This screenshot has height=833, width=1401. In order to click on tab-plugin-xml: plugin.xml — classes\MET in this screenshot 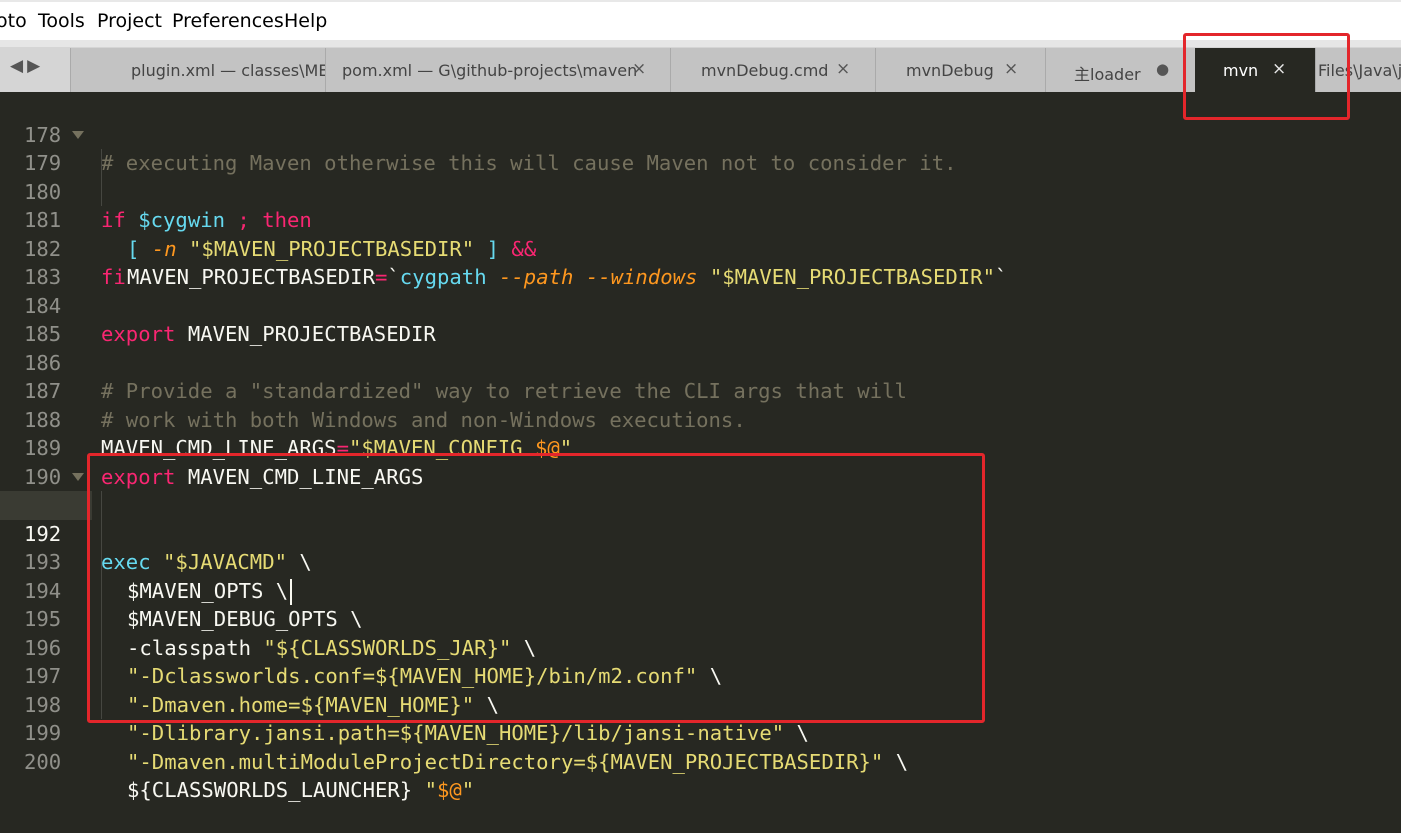, I will do `click(204, 70)`.